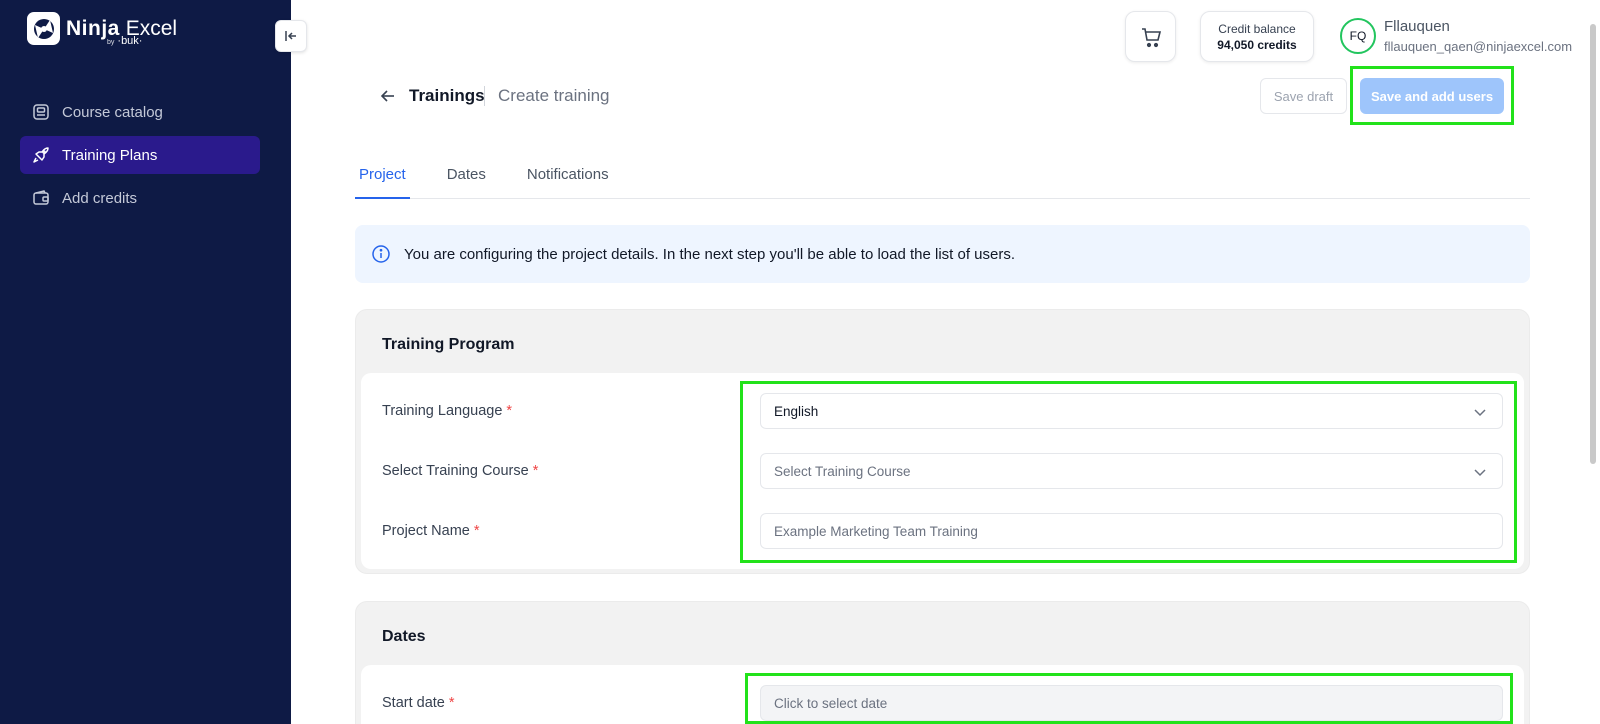 This screenshot has width=1600, height=724. Describe the element at coordinates (431, 531) in the screenshot. I see `project-name-label: Project Name *` at that location.